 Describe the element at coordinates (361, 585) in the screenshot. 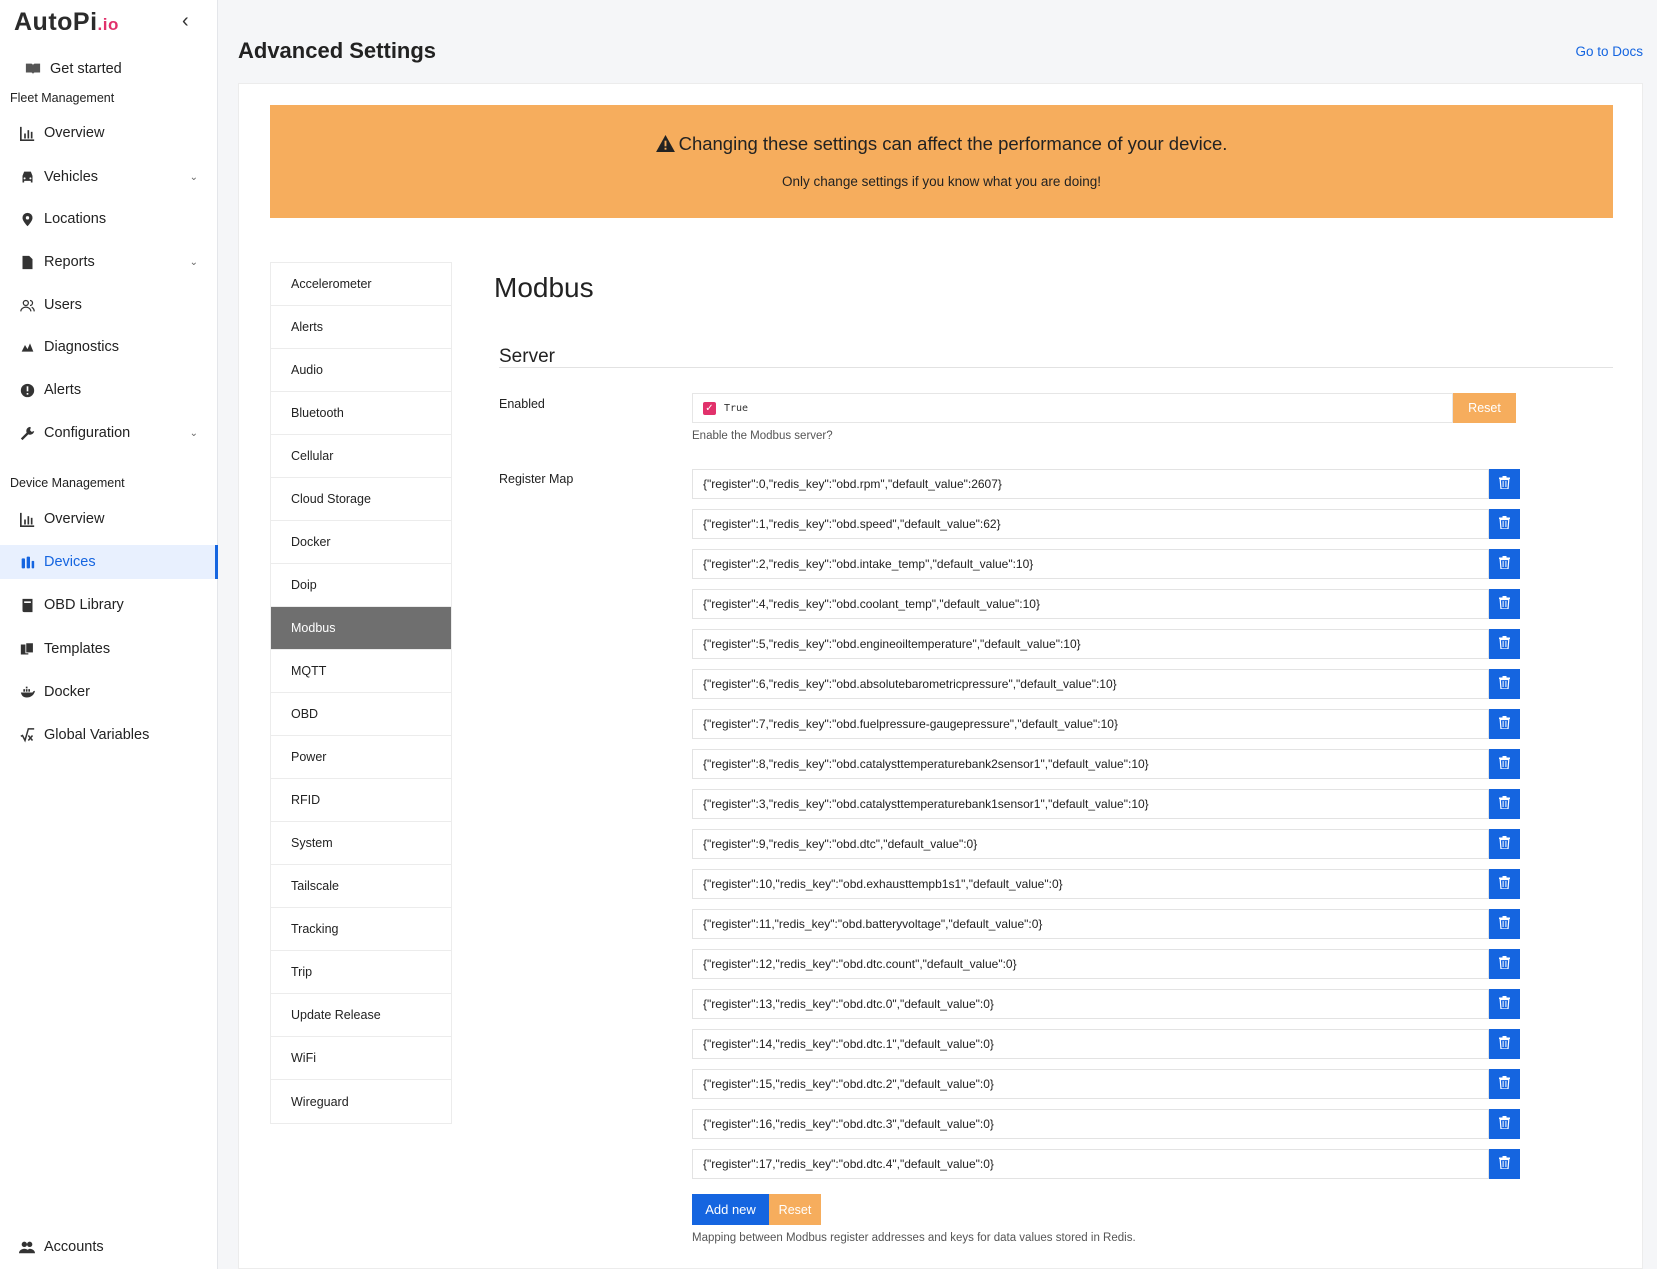

I see `settings-menu-item-doip: Doip` at that location.